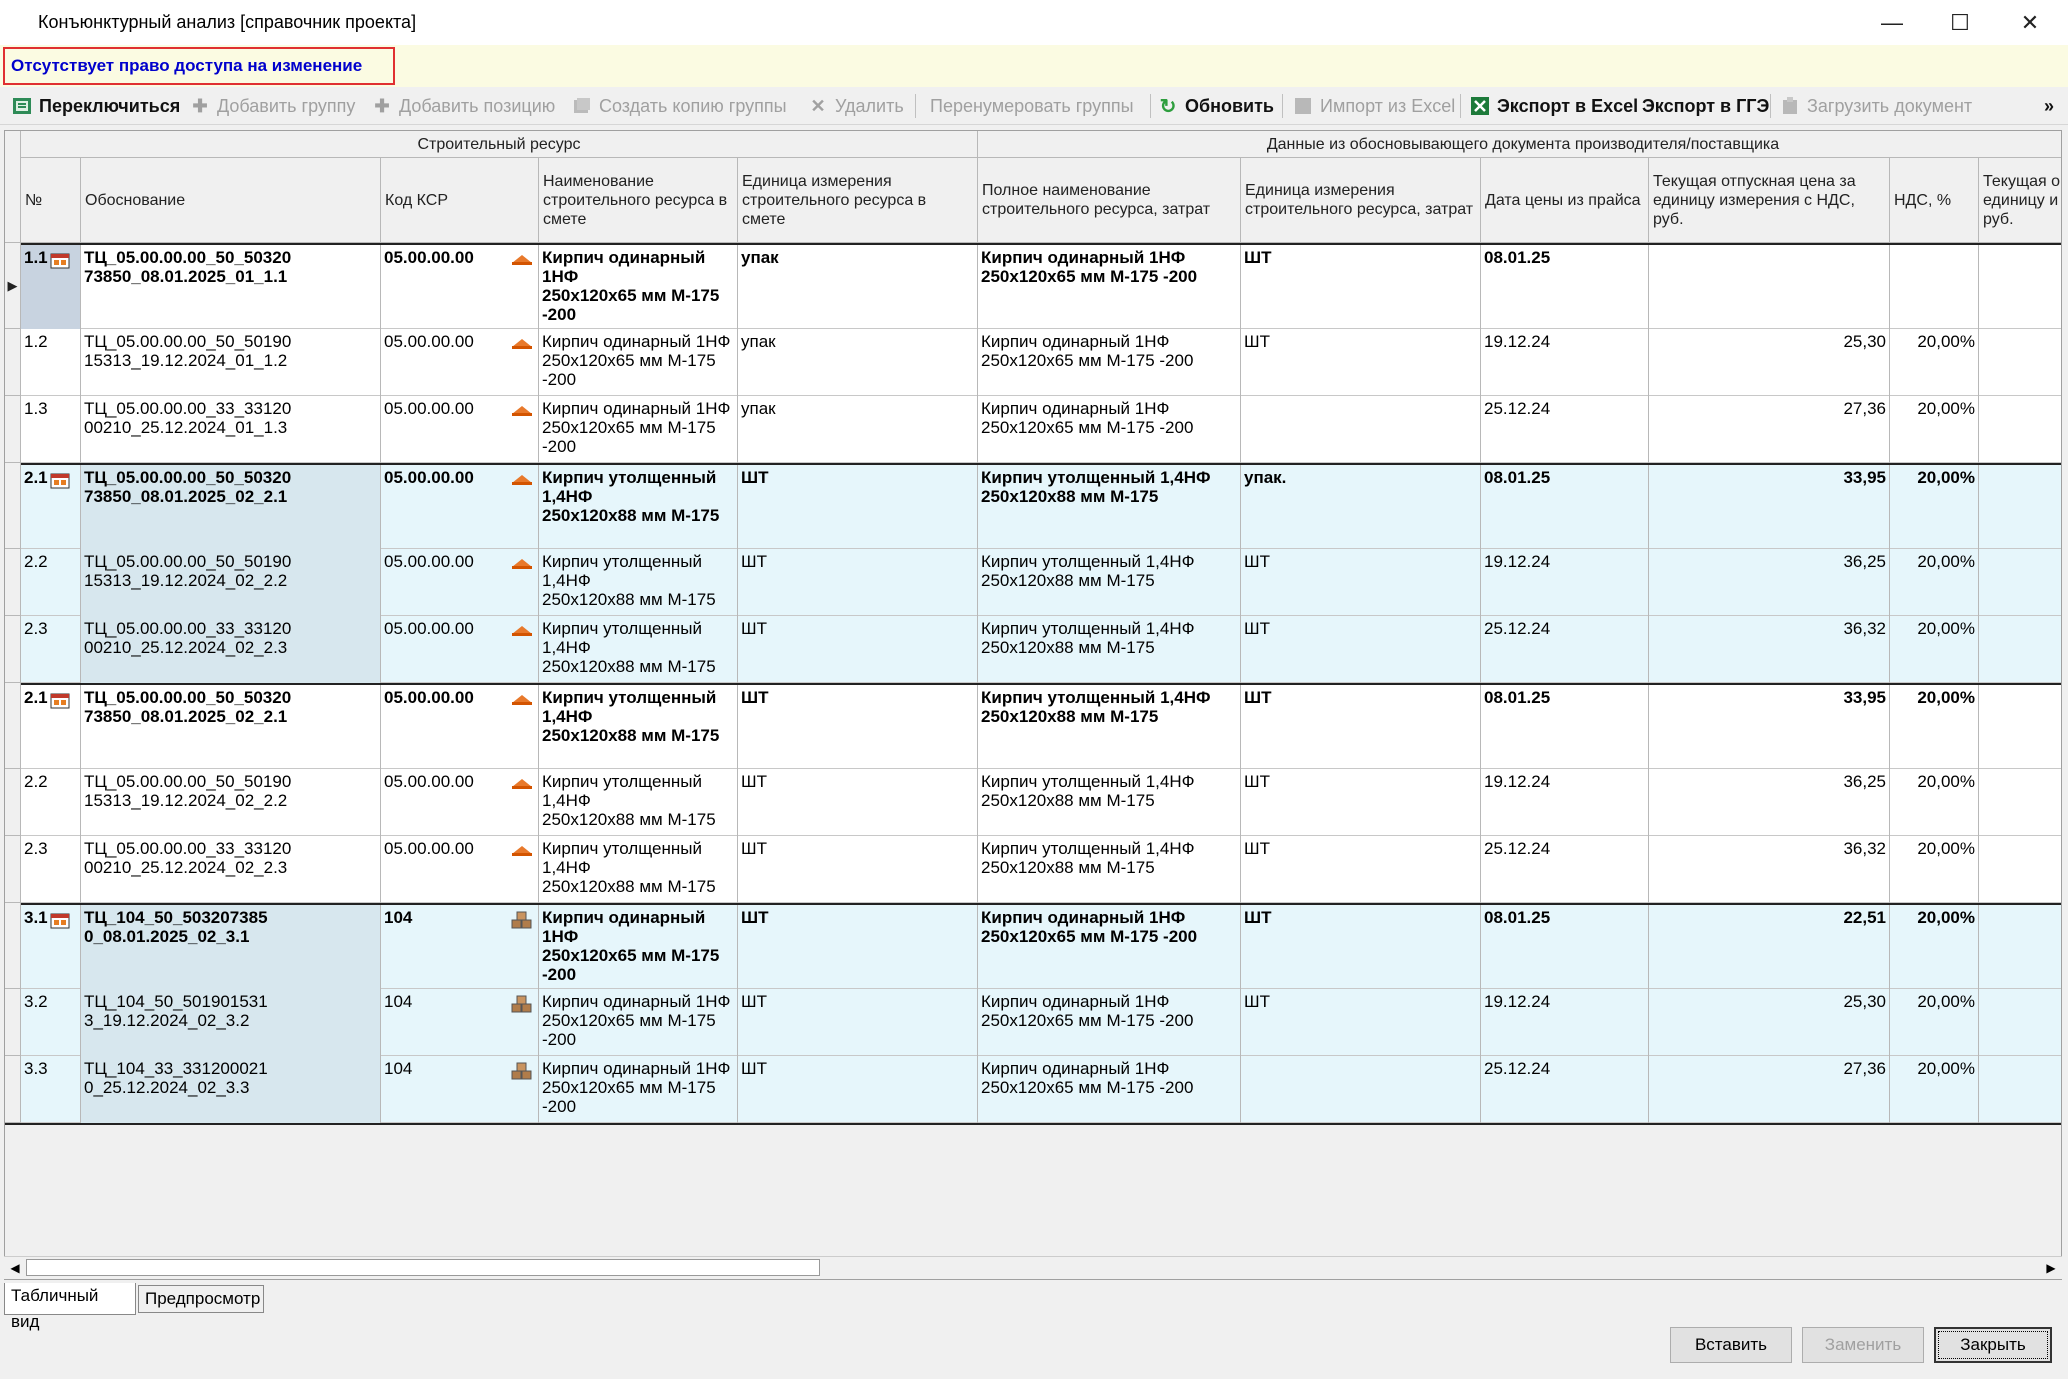 The height and width of the screenshot is (1379, 2068). Describe the element at coordinates (13, 286) in the screenshot. I see `row-header: ▶` at that location.